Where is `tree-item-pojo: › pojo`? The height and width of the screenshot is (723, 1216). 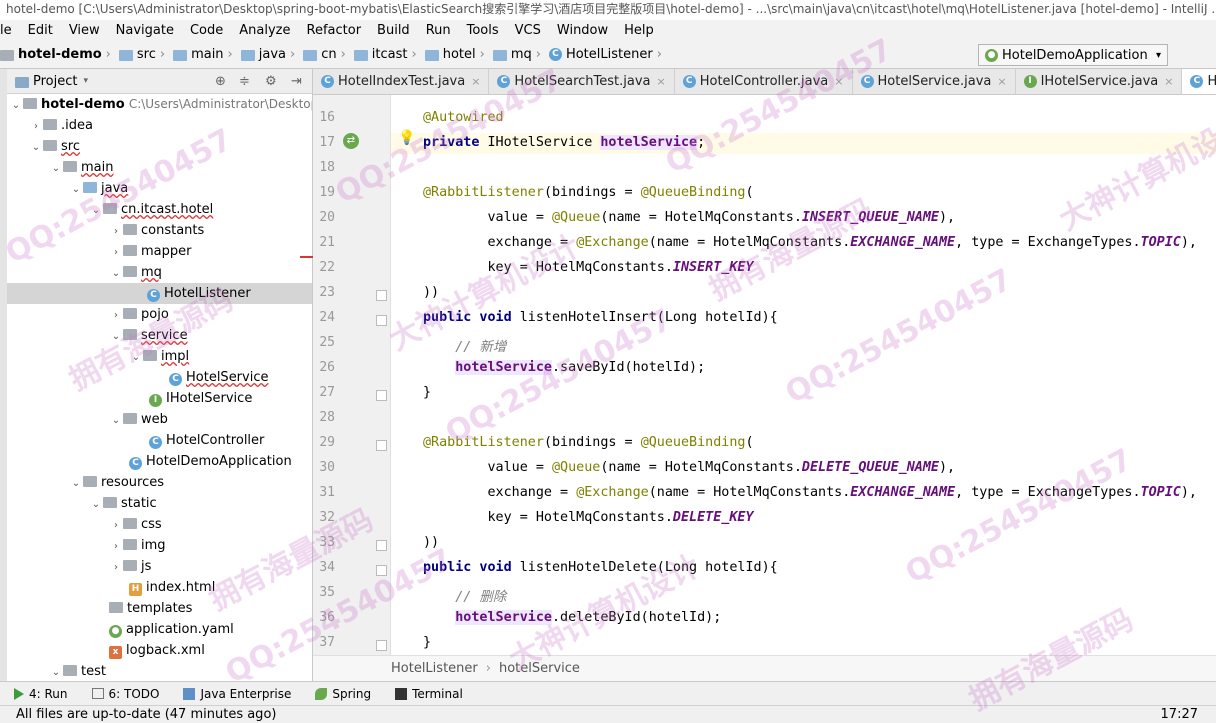 tree-item-pojo: › pojo is located at coordinates (159, 314).